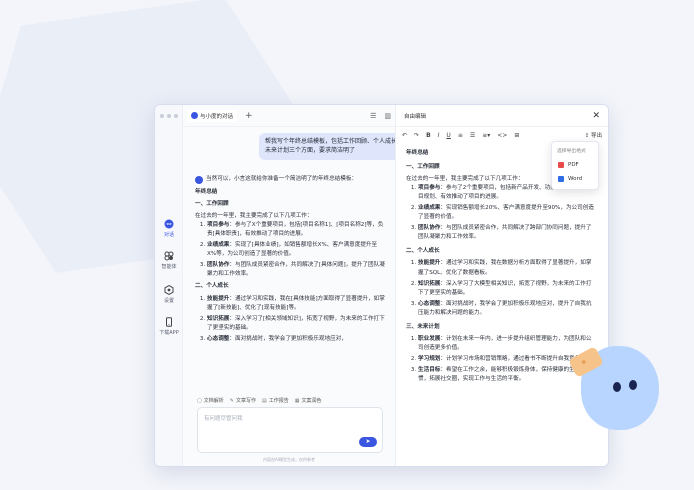 Image resolution: width=694 pixels, height=490 pixels. Describe the element at coordinates (507, 289) in the screenshot. I see `list-item: 知识拓展：深入学习了大模型相关知识，拓宽了视野，为未来的工作打下了更坚实的基础。` at that location.